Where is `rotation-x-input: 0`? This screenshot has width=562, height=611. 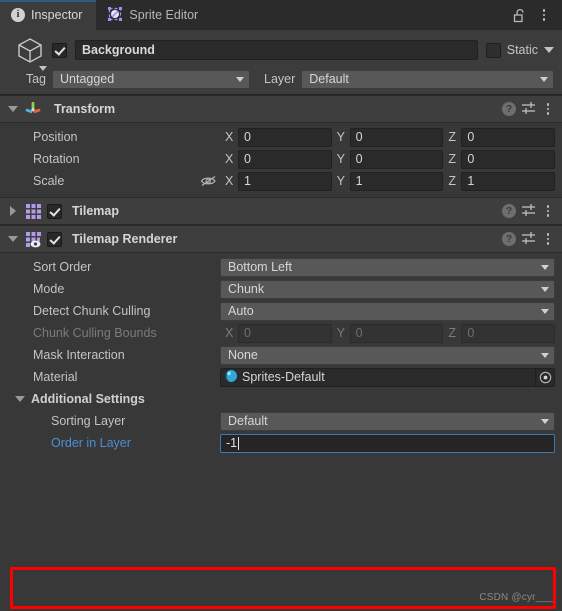
rotation-x-input: 0 is located at coordinates (285, 159).